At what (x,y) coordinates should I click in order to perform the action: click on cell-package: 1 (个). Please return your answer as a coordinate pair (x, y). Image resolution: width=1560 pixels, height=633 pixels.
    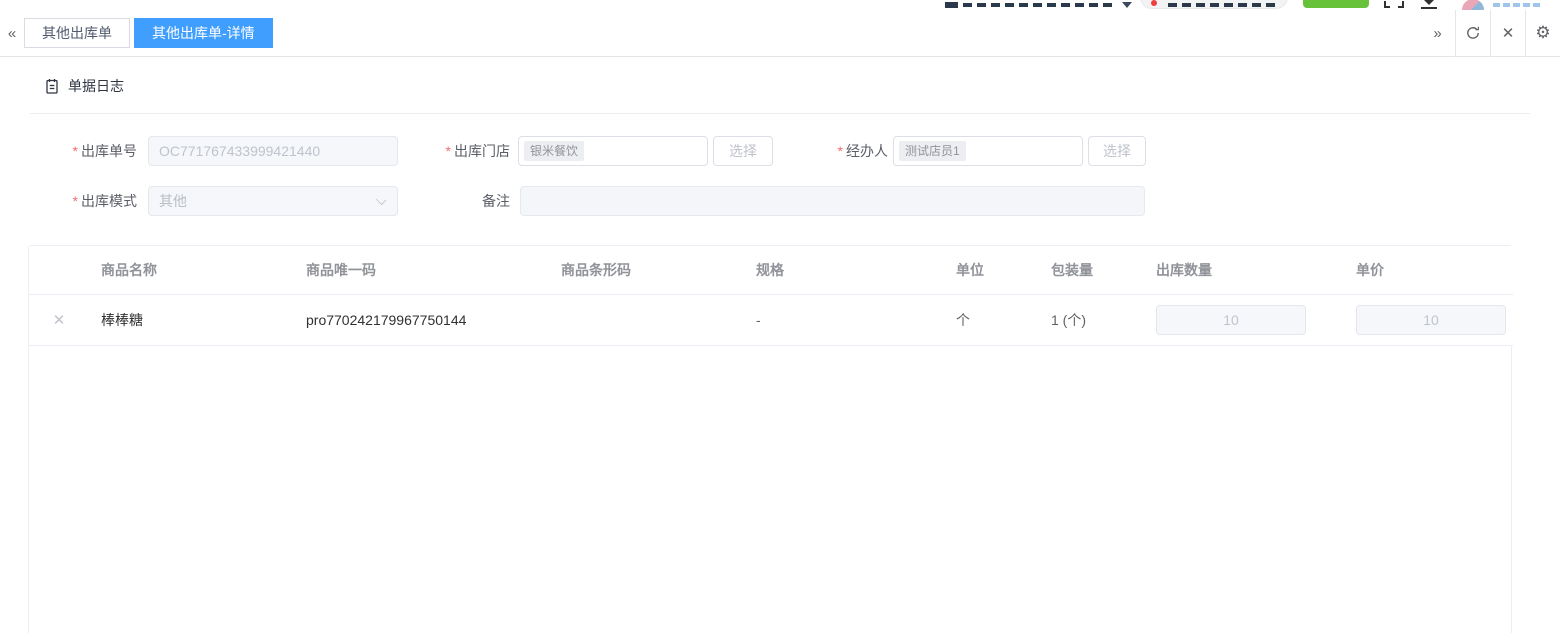
    Looking at the image, I should click on (1091, 320).